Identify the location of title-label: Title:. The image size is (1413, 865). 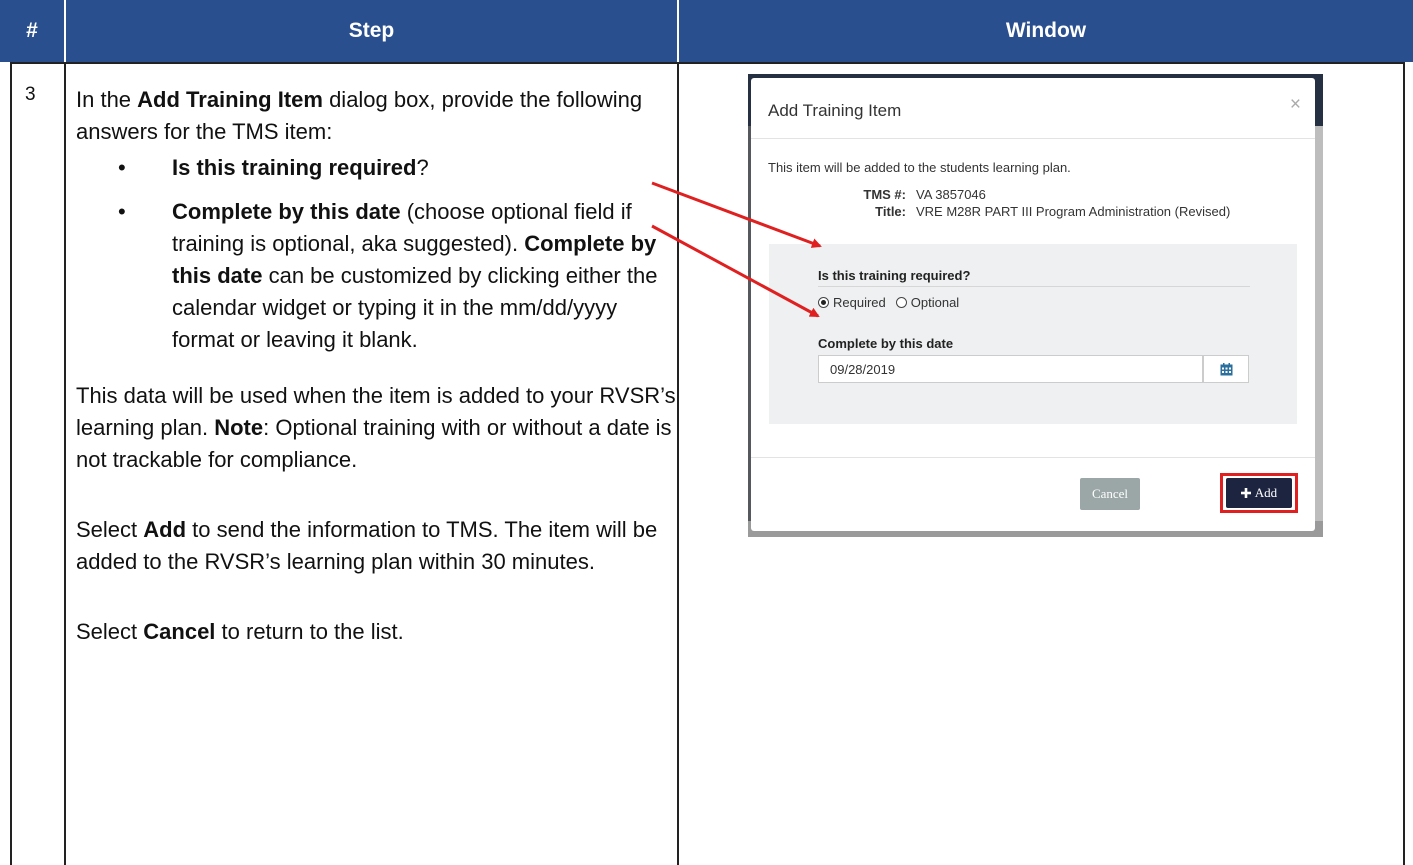
(890, 211).